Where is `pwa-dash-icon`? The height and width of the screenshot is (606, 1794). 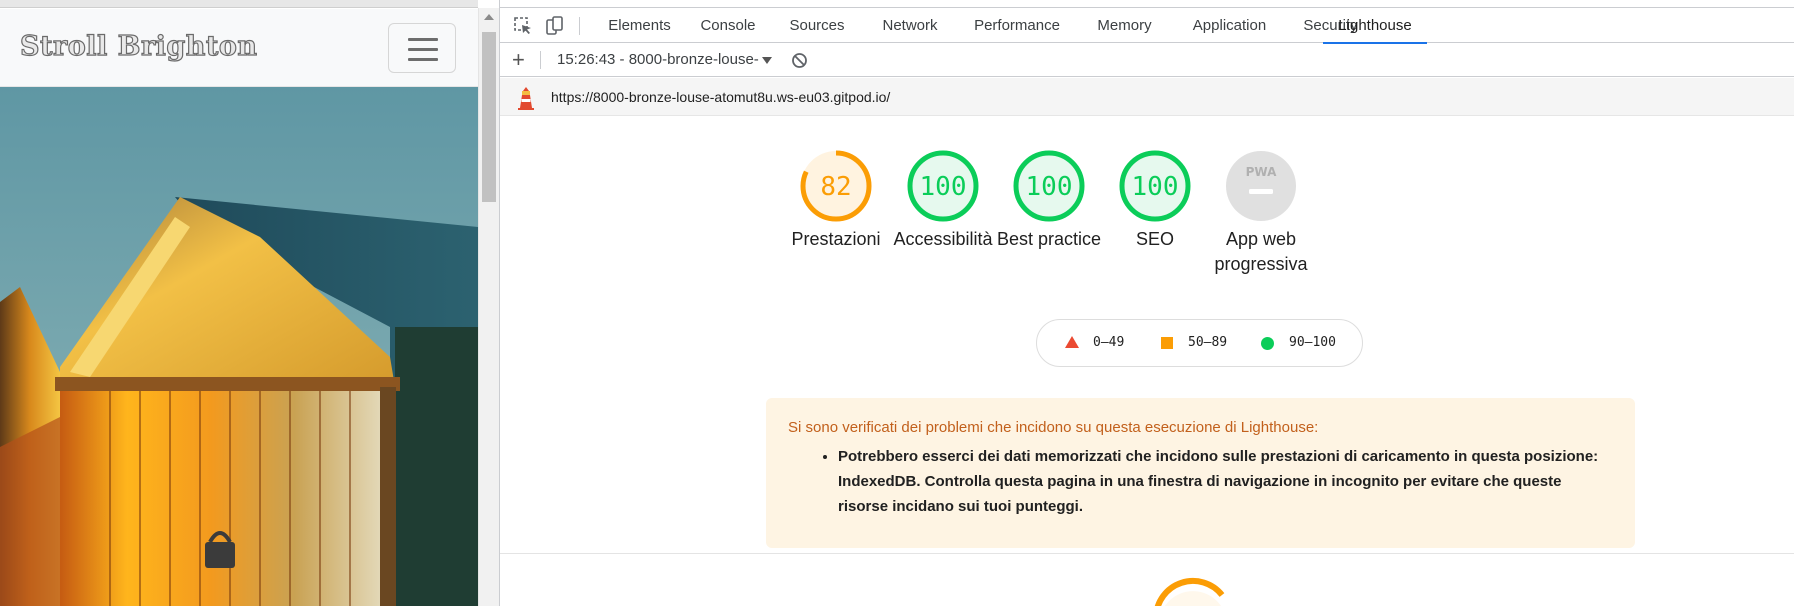
pwa-dash-icon is located at coordinates (1261, 191).